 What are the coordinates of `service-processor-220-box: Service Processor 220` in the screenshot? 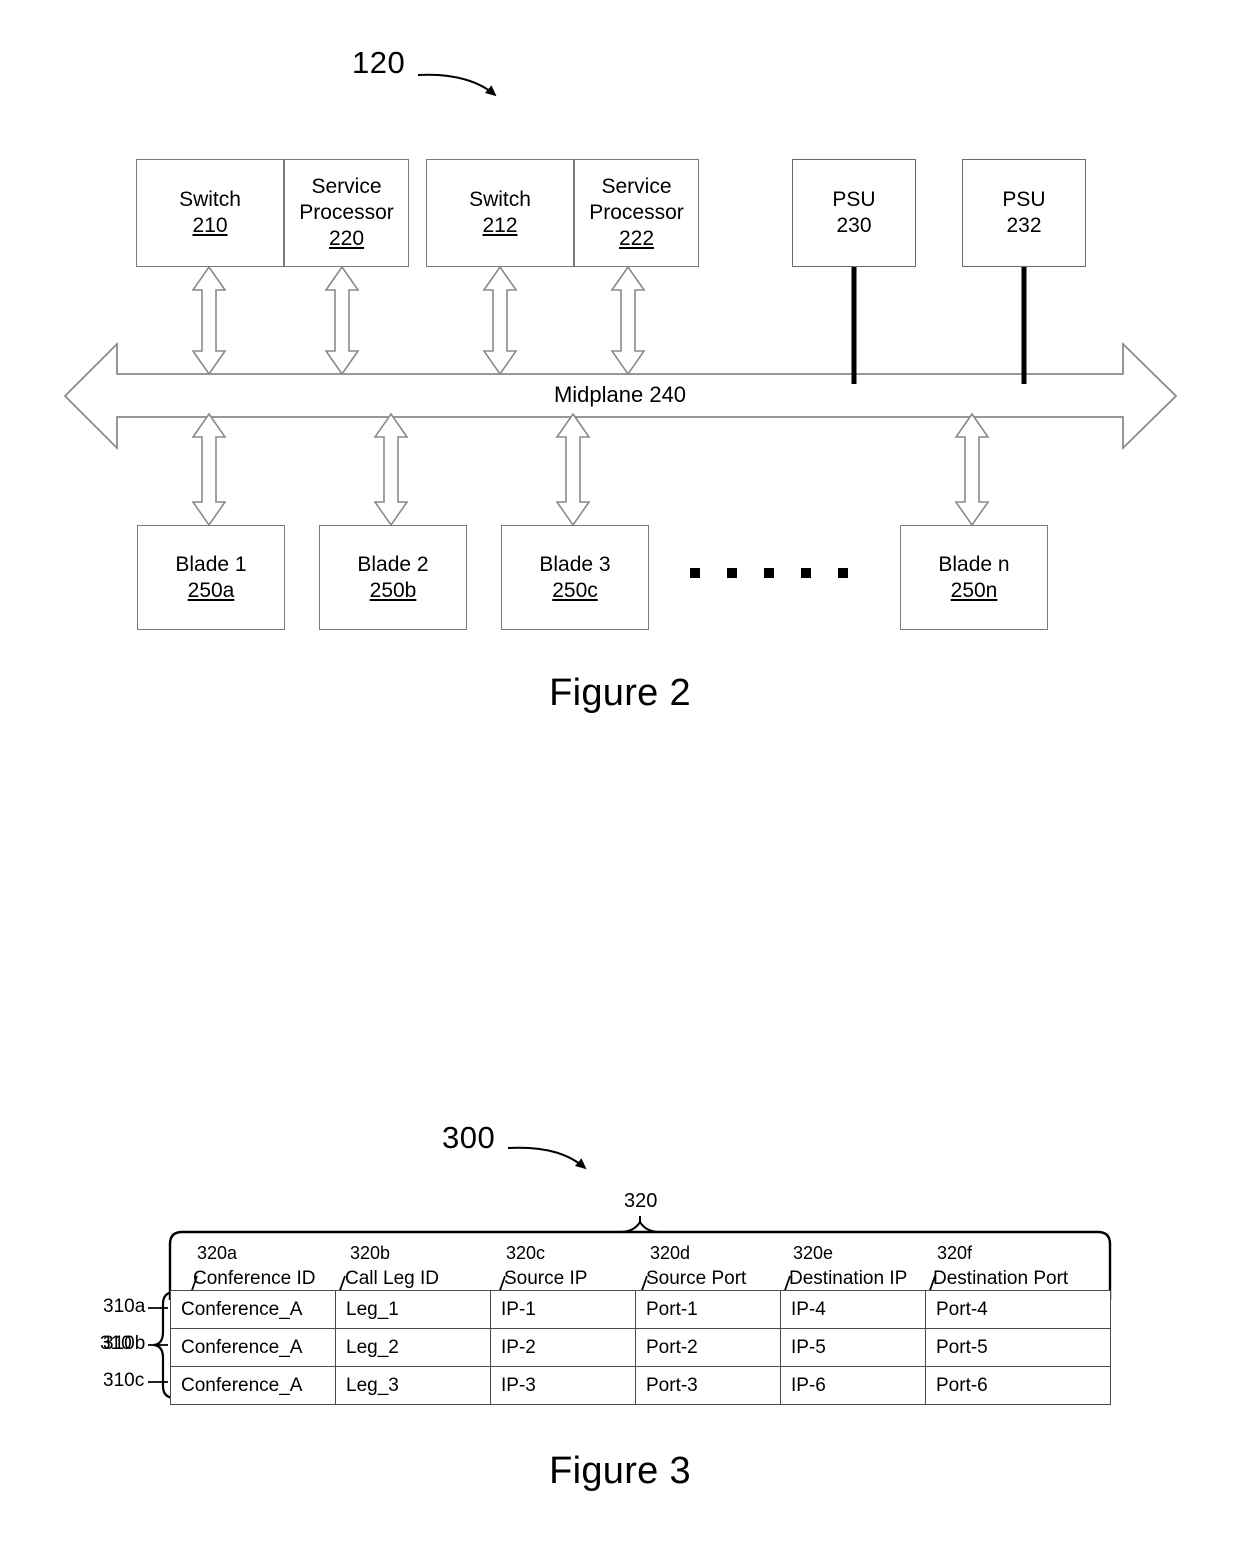 It's located at (346, 213).